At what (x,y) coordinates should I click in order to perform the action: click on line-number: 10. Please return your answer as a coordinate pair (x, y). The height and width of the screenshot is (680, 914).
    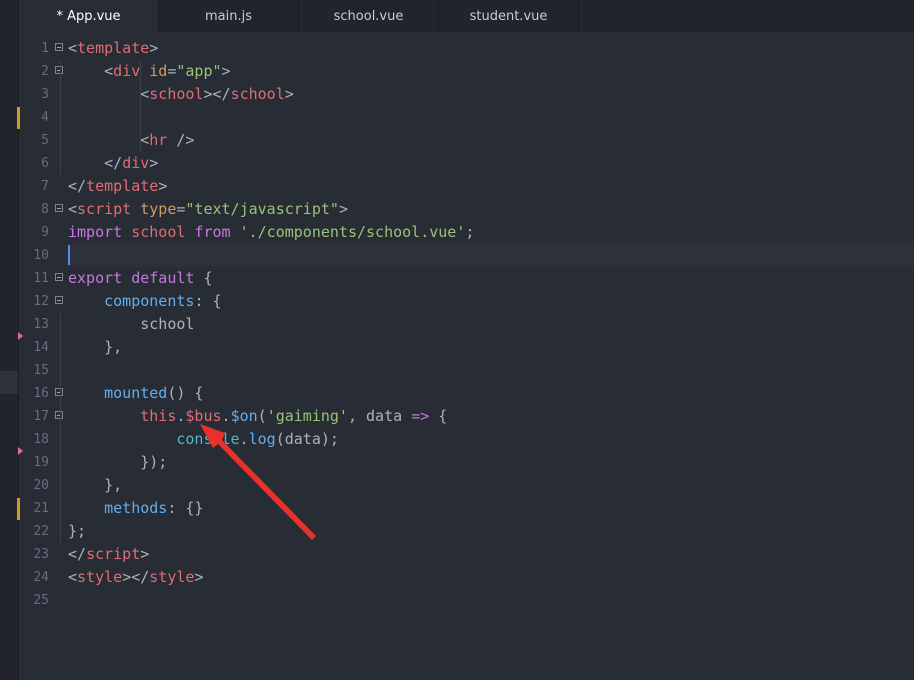
    Looking at the image, I should click on (41, 255).